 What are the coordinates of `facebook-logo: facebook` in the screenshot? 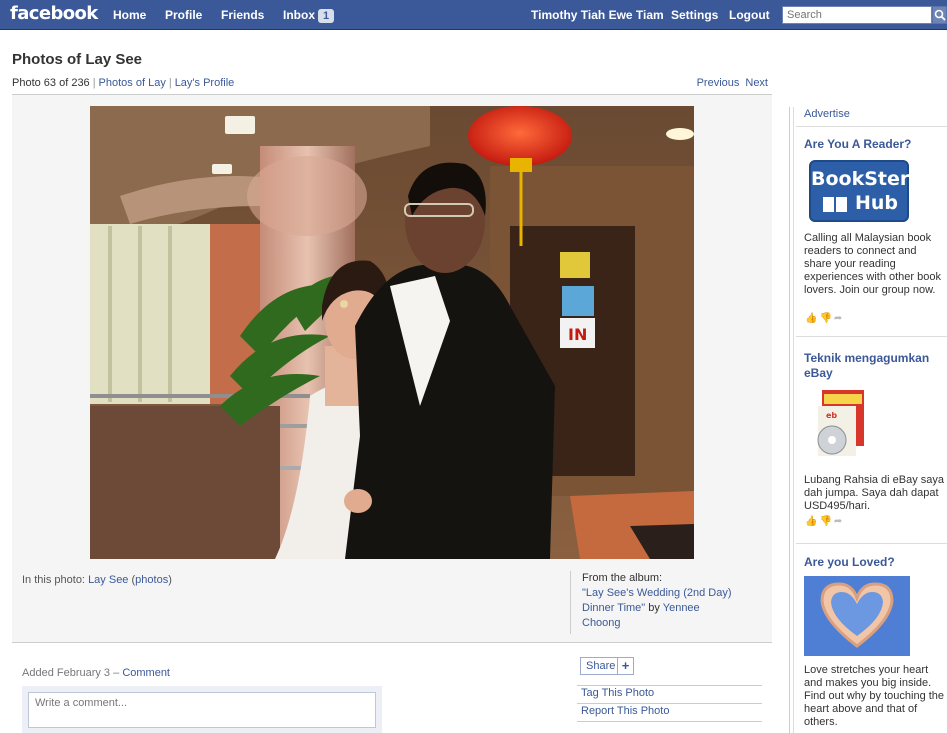 It's located at (54, 13).